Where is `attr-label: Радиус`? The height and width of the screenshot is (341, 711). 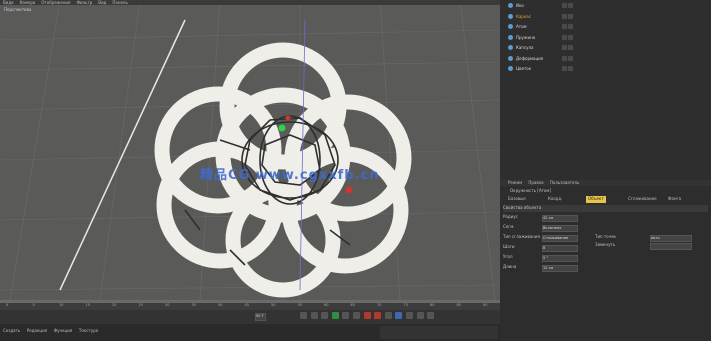 attr-label: Радиус is located at coordinates (510, 216).